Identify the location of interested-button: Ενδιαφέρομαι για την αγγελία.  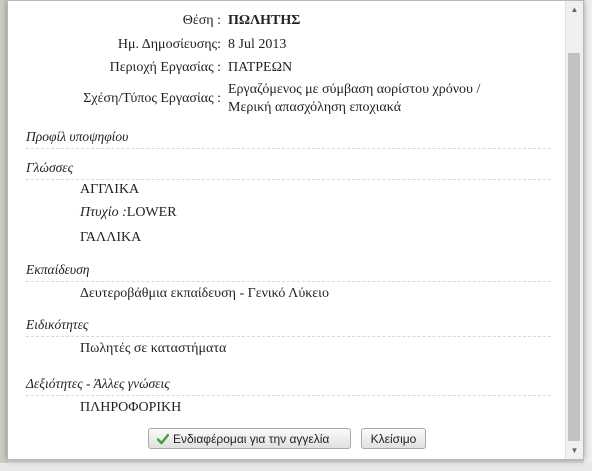
(249, 438).